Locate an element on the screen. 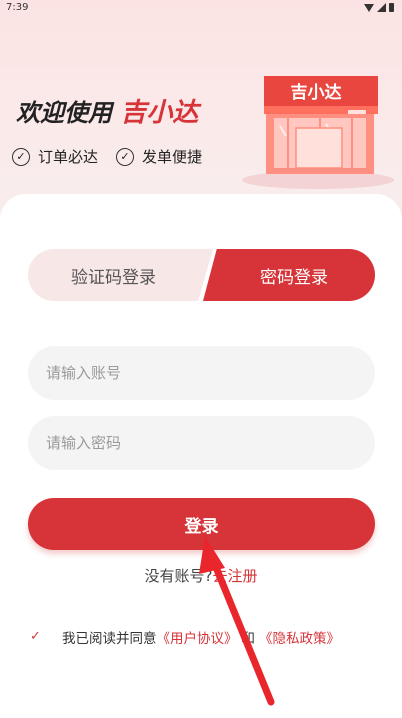 The width and height of the screenshot is (402, 718). agreement-row: ✓ 我已阅读并同意 《用户协议》 和 《隐私政策》 is located at coordinates (185, 637).